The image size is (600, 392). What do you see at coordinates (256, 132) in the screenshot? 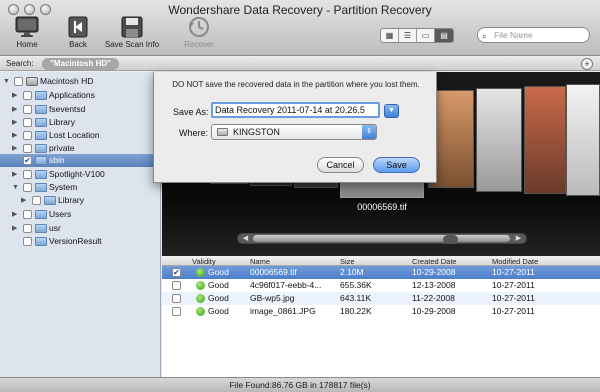
I see `where-select-value: KINGSTON` at bounding box center [256, 132].